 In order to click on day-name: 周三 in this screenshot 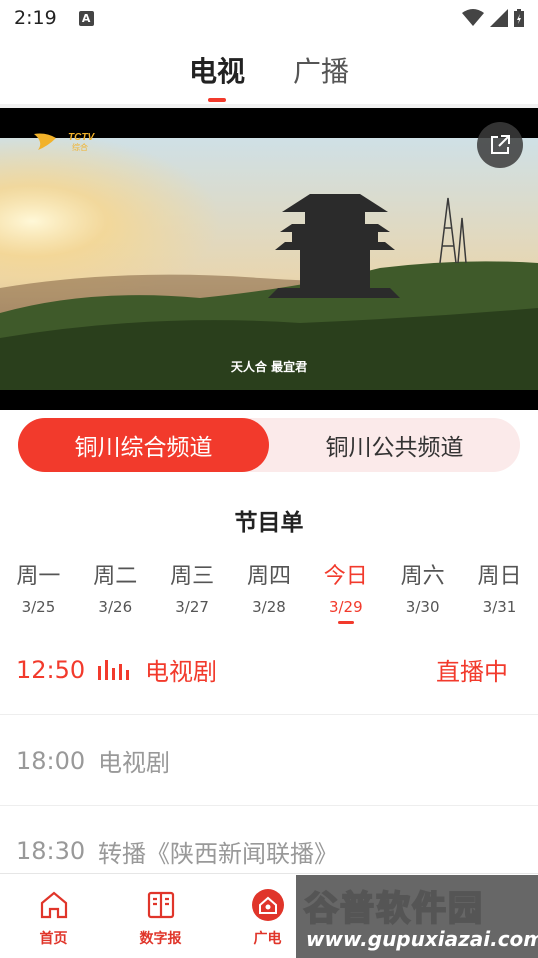, I will do `click(192, 576)`.